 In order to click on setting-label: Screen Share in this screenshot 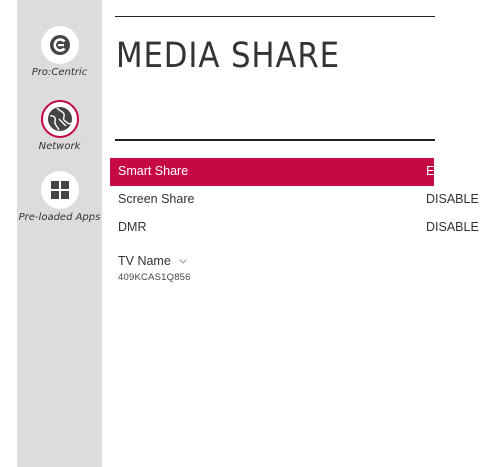, I will do `click(156, 199)`.